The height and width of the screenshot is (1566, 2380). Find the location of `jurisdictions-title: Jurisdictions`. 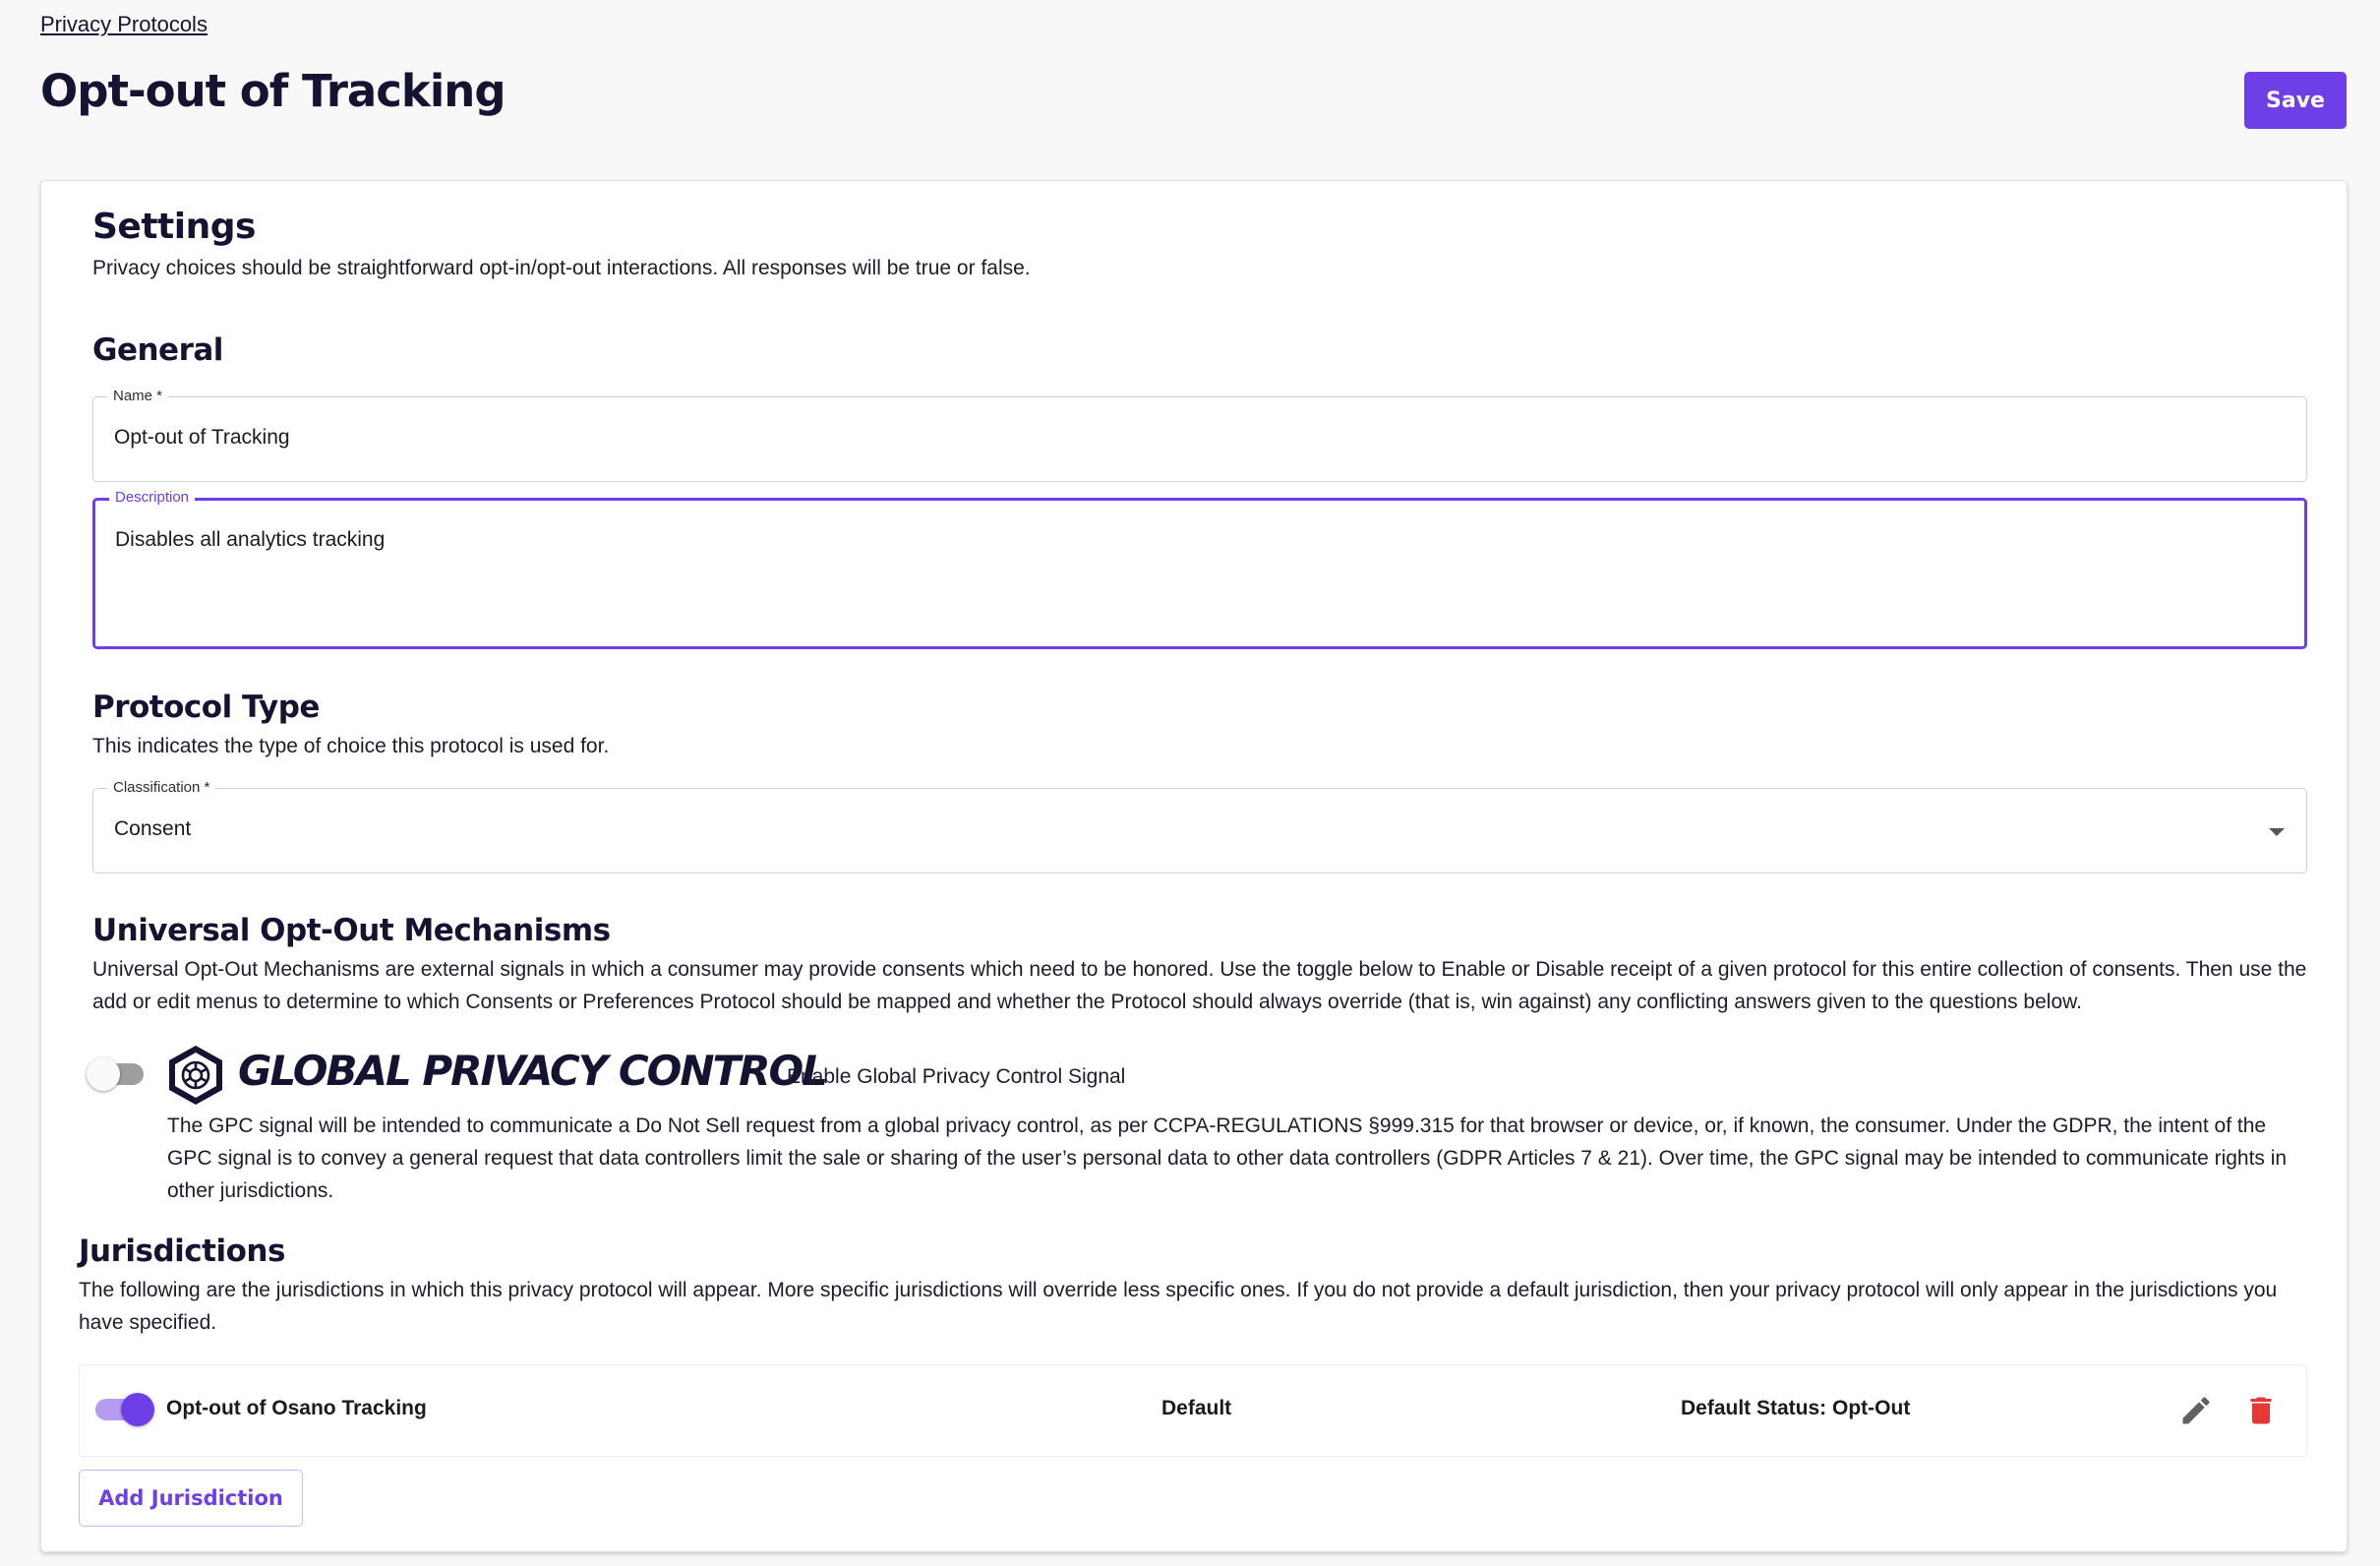

jurisdictions-title: Jurisdictions is located at coordinates (182, 1251).